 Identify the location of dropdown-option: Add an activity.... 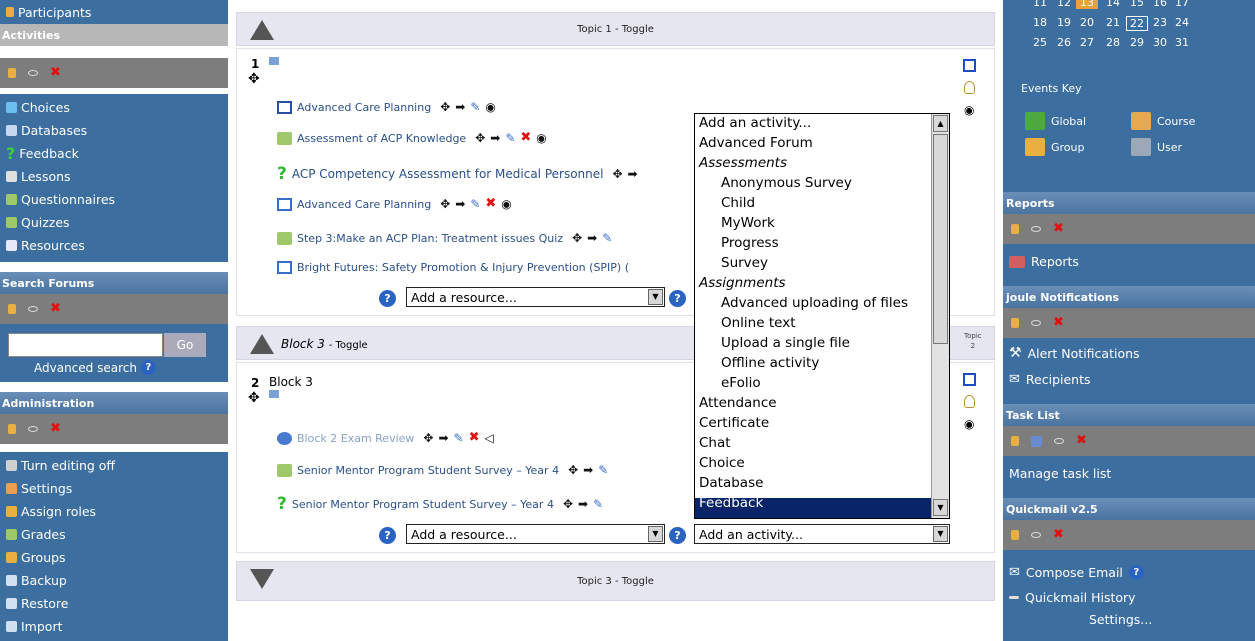
(755, 123).